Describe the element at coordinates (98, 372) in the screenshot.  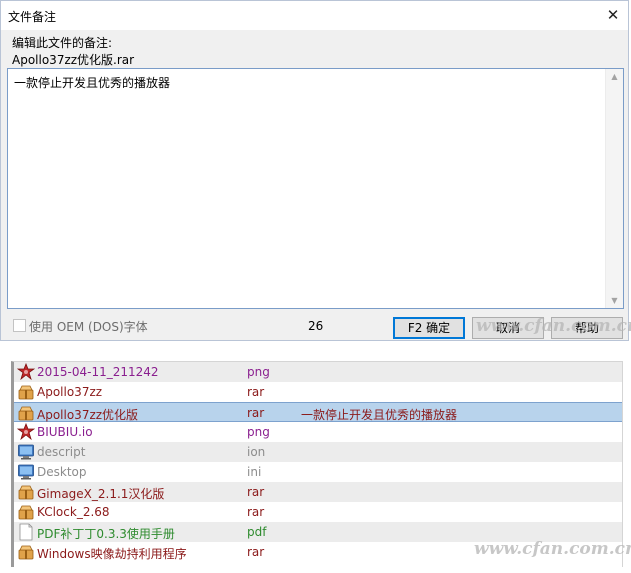
I see `file-name: 2015-04-11_211242` at that location.